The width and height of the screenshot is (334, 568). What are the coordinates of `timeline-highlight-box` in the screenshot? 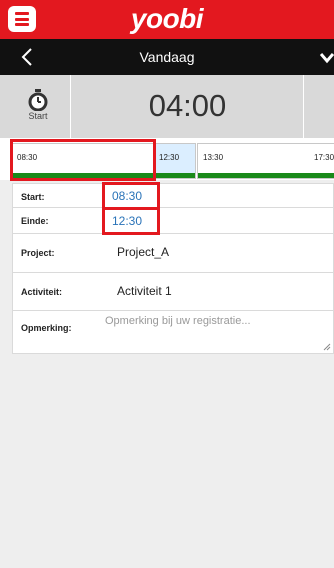 It's located at (83, 160).